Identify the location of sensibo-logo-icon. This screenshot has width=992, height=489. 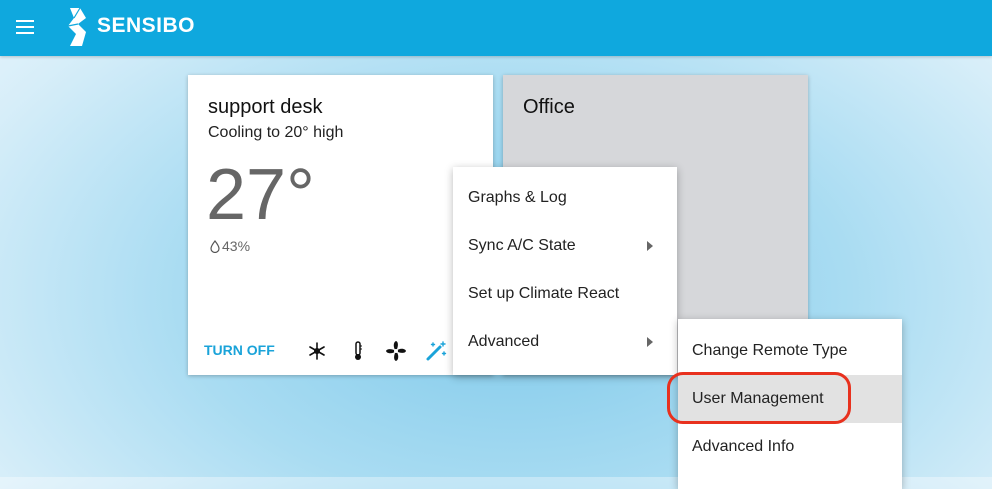
(76, 26).